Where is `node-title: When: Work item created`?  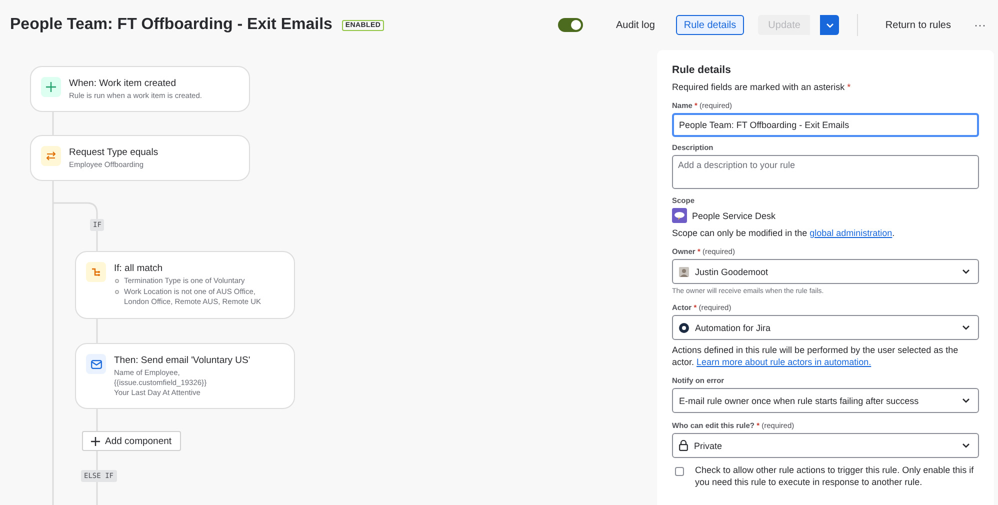
node-title: When: Work item created is located at coordinates (123, 83).